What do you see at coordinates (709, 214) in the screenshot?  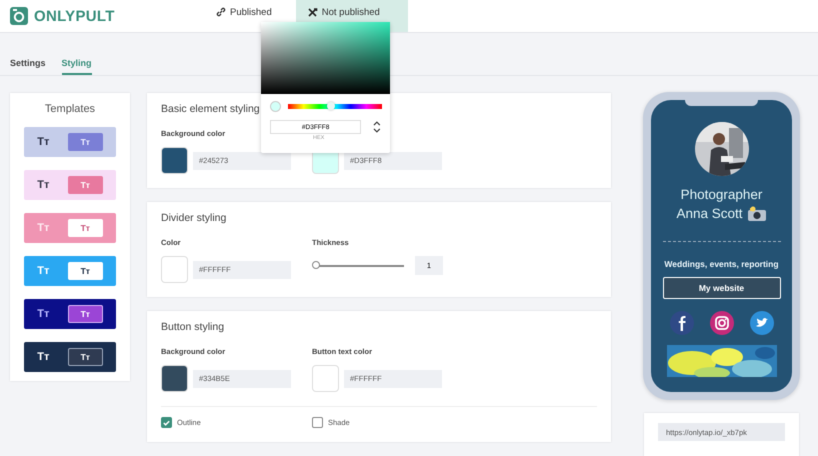 I see `profile-name: Anna Scott` at bounding box center [709, 214].